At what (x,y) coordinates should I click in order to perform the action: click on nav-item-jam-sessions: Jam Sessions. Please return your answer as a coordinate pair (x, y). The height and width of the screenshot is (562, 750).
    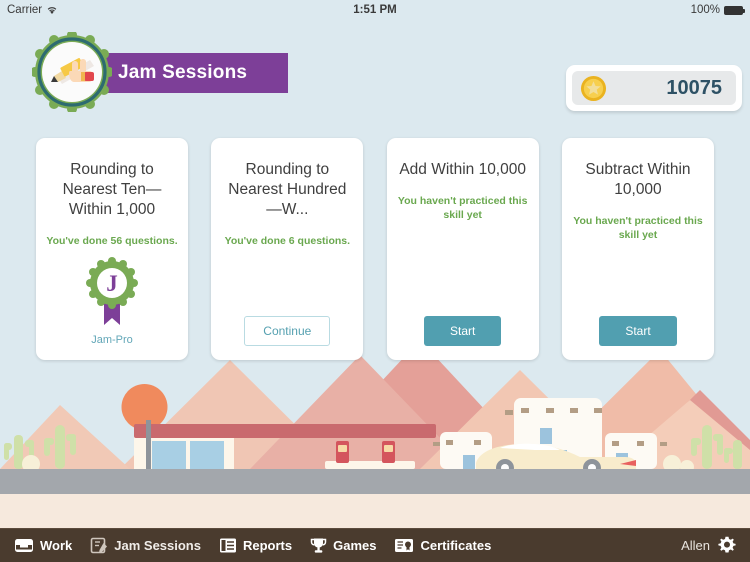
    Looking at the image, I should click on (145, 545).